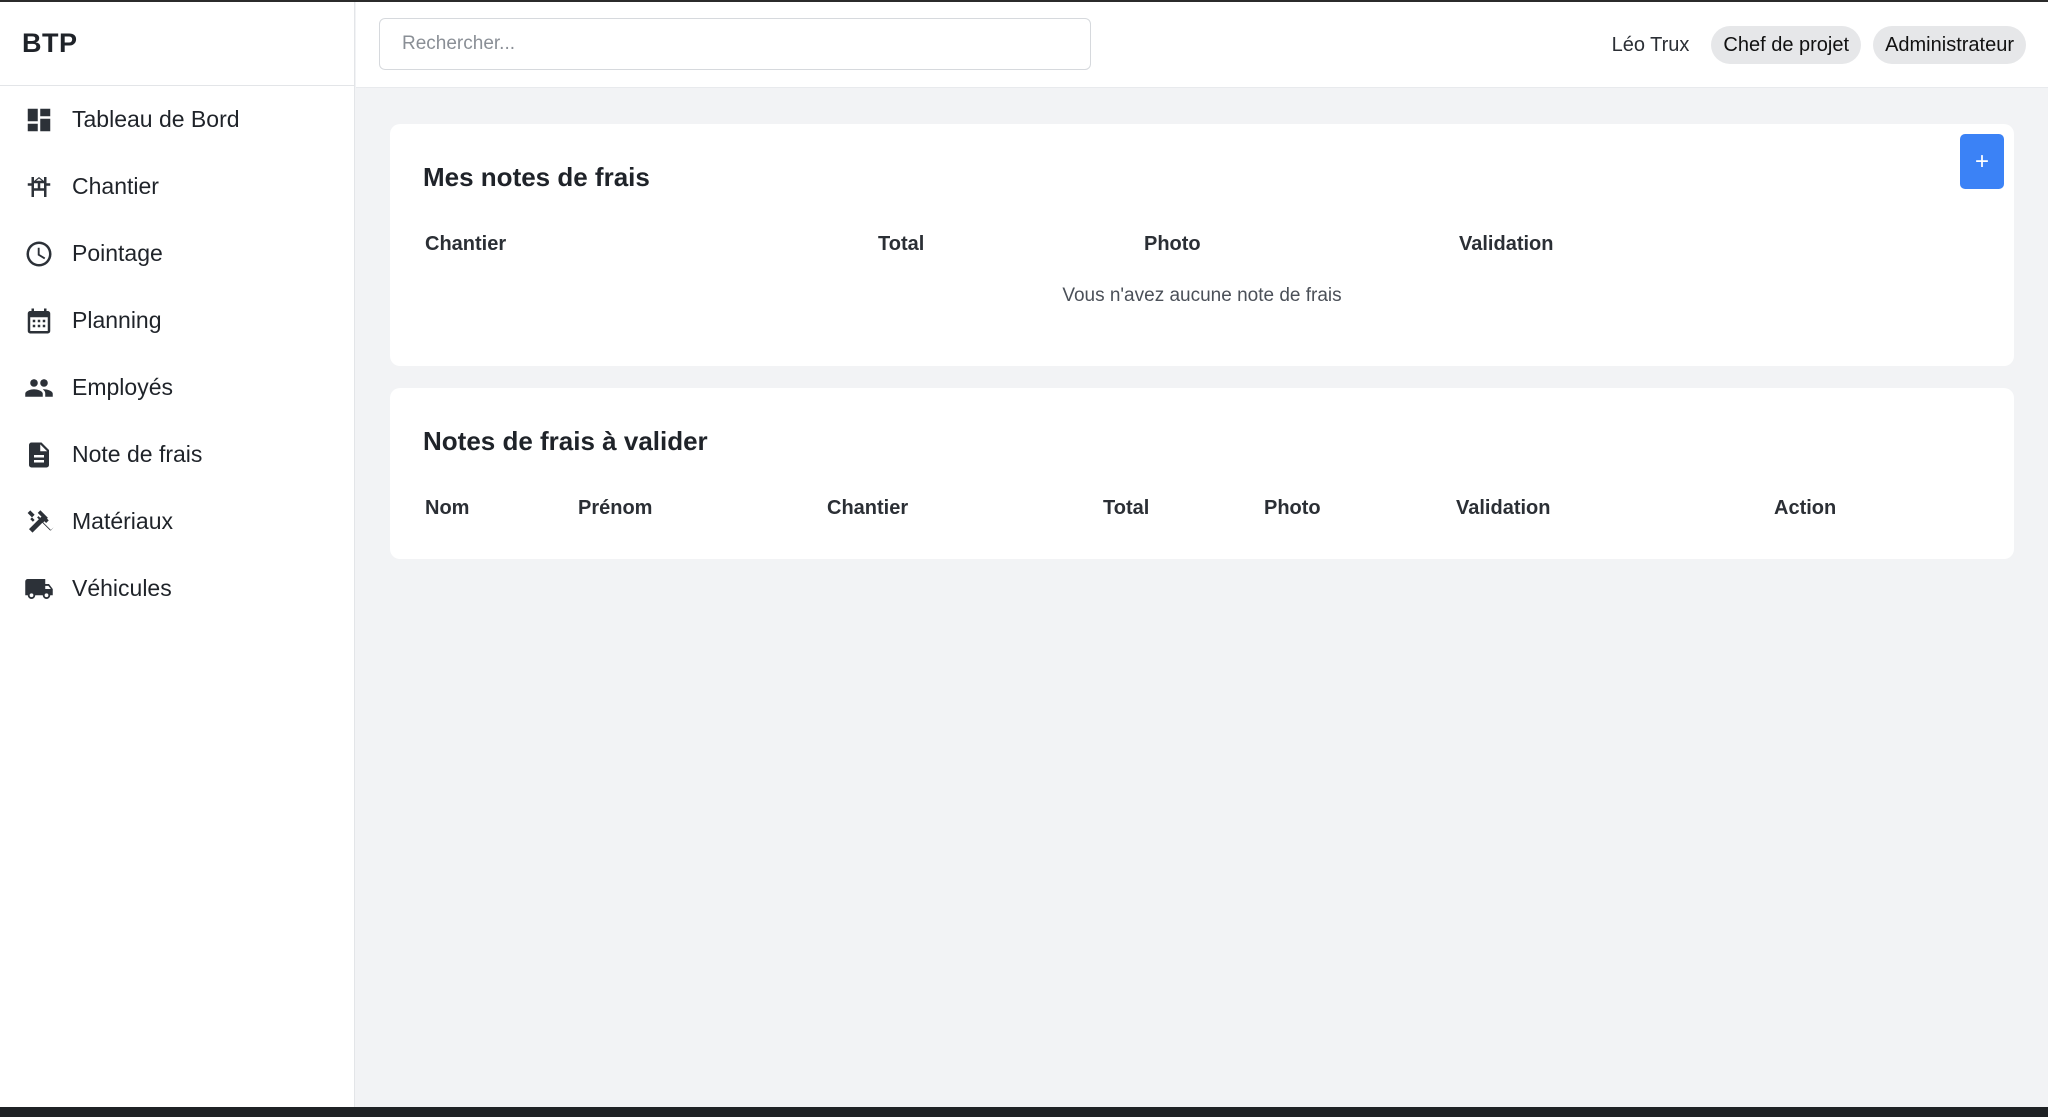  I want to click on clock-icon, so click(39, 254).